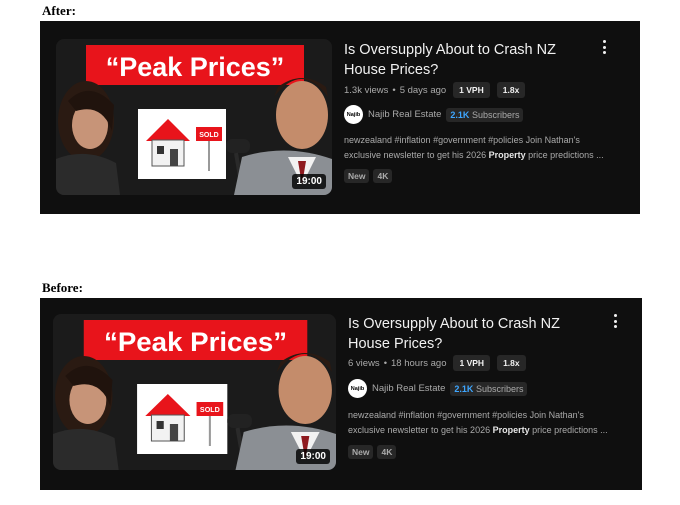 The image size is (680, 505). What do you see at coordinates (59, 10) in the screenshot?
I see `section-label-after: After:` at bounding box center [59, 10].